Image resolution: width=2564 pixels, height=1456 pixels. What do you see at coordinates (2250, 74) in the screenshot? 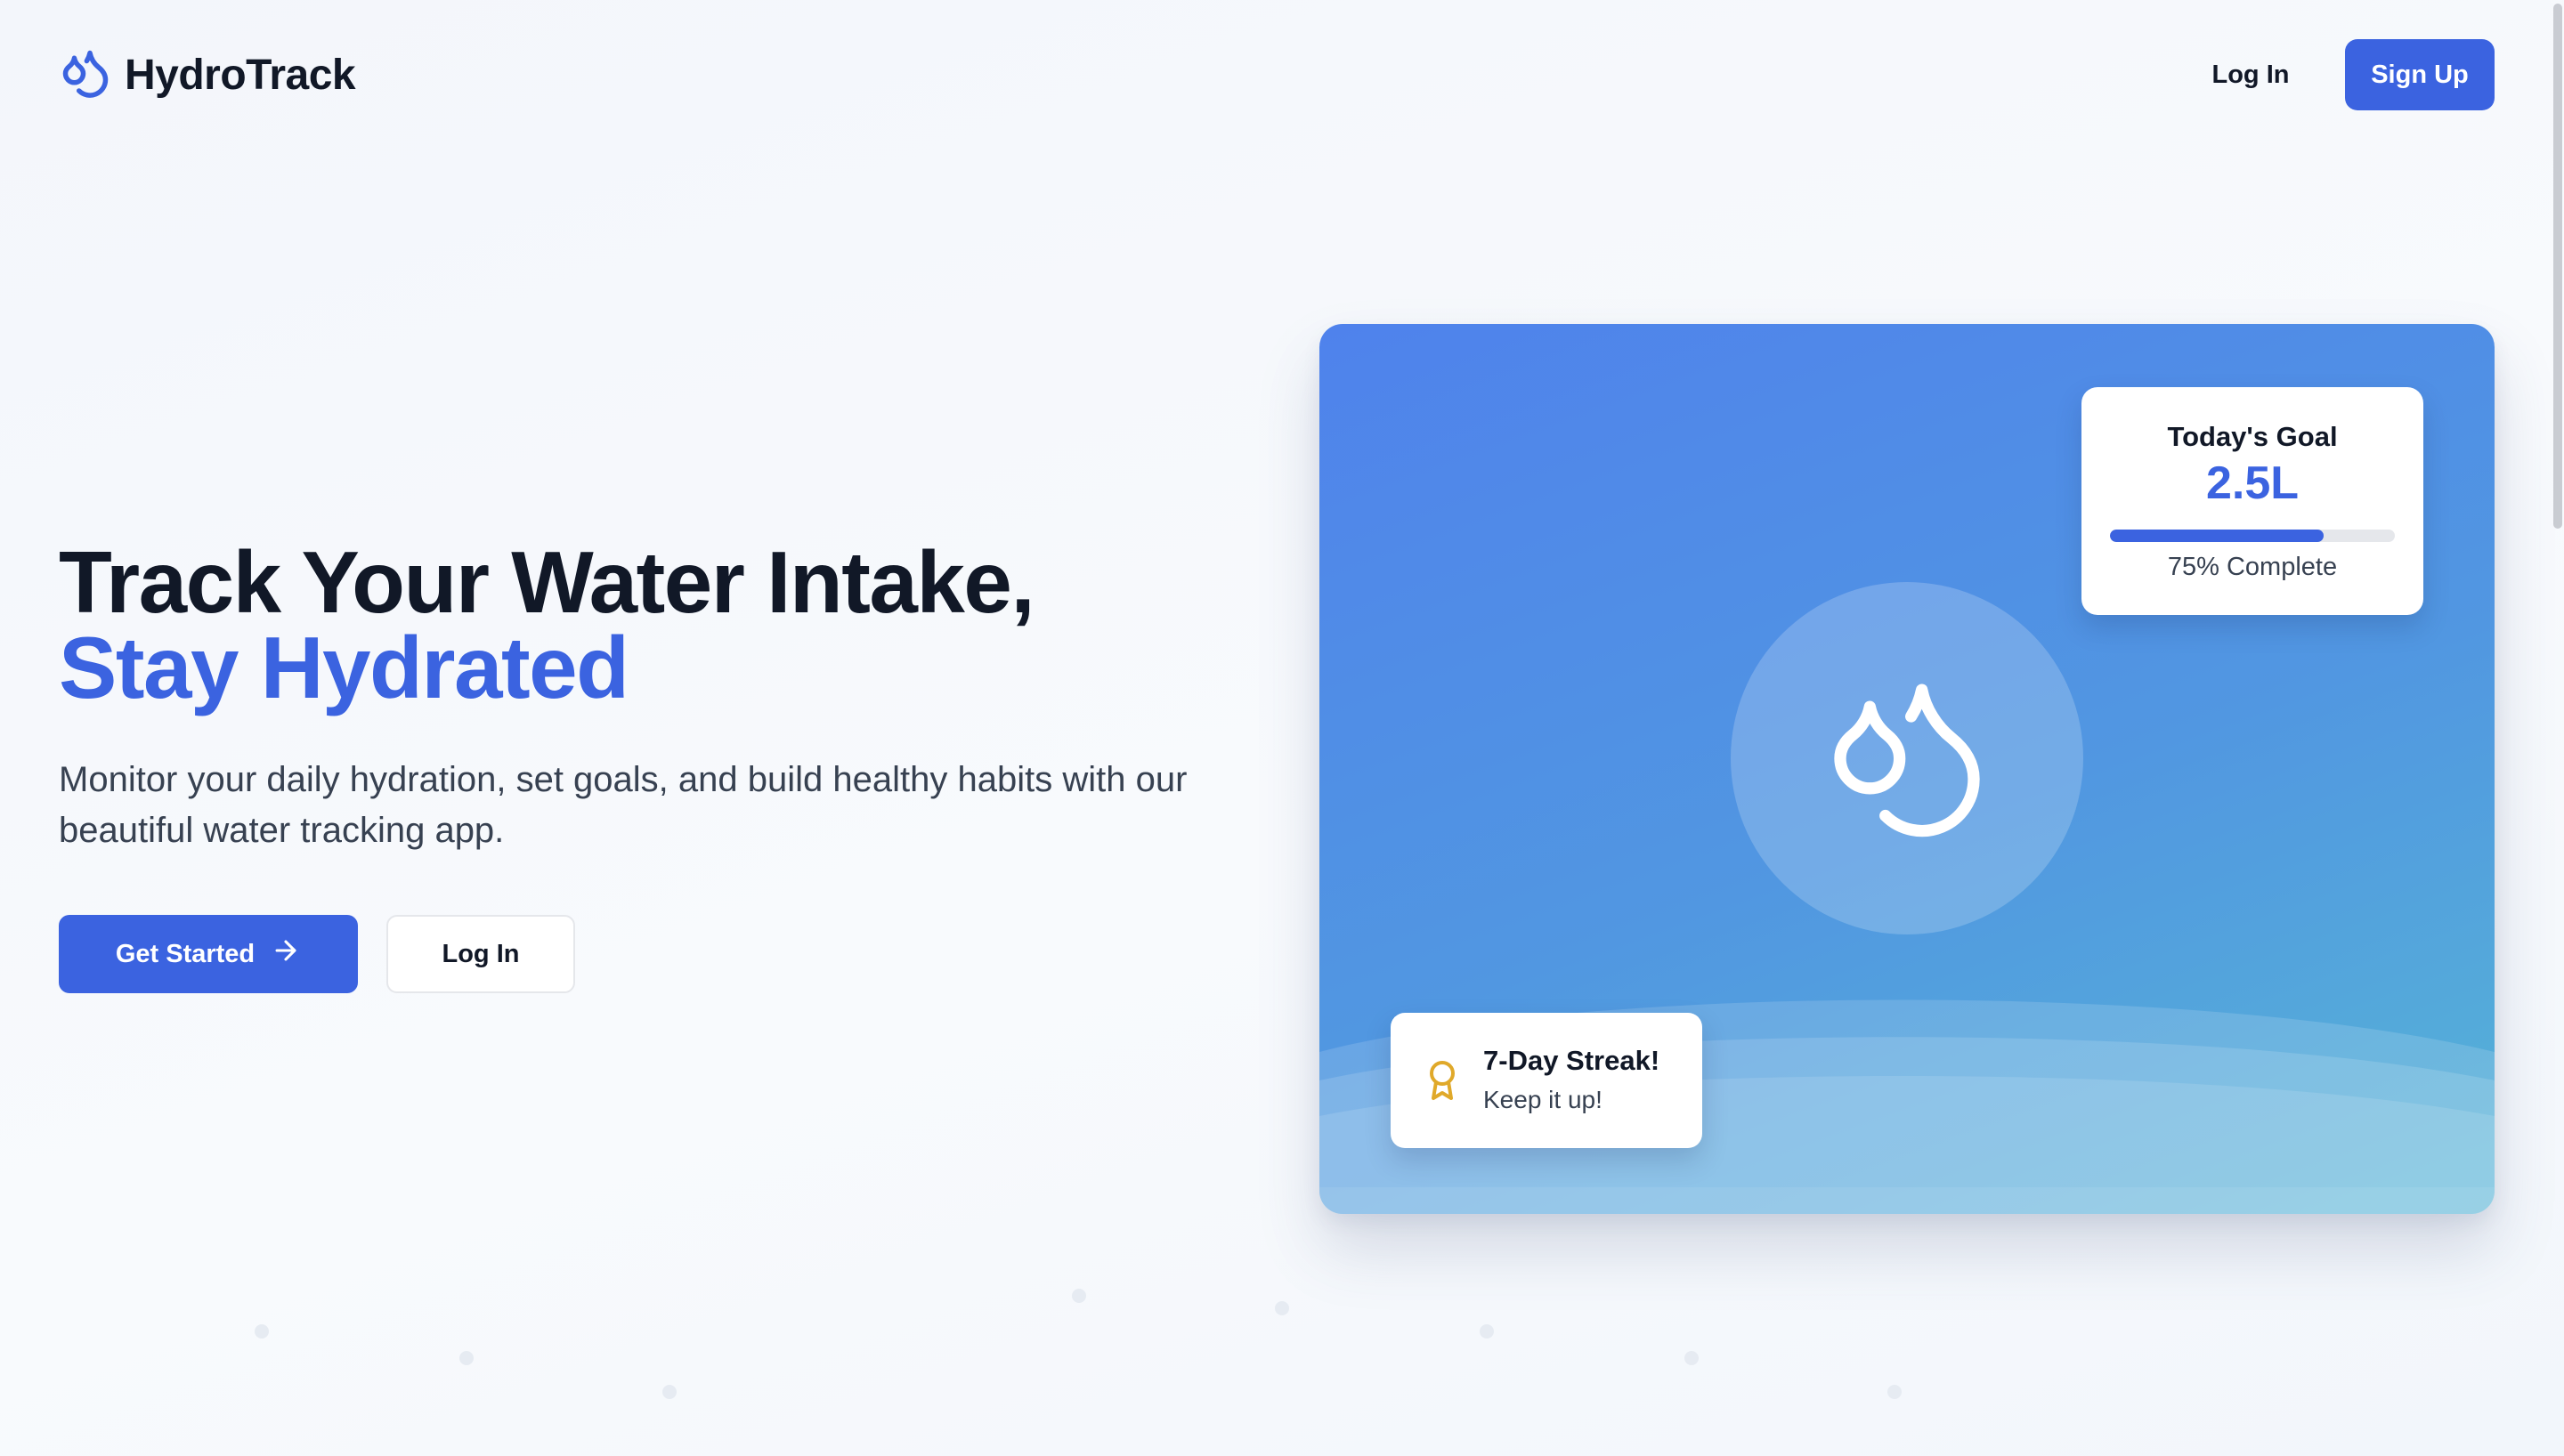
I see `nav-login-button: Log In` at bounding box center [2250, 74].